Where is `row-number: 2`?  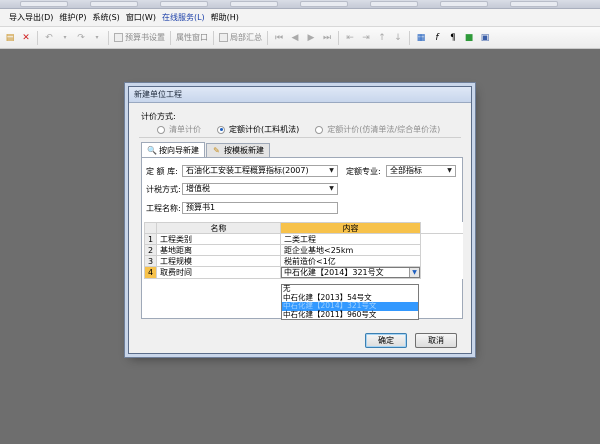 row-number: 2 is located at coordinates (150, 250).